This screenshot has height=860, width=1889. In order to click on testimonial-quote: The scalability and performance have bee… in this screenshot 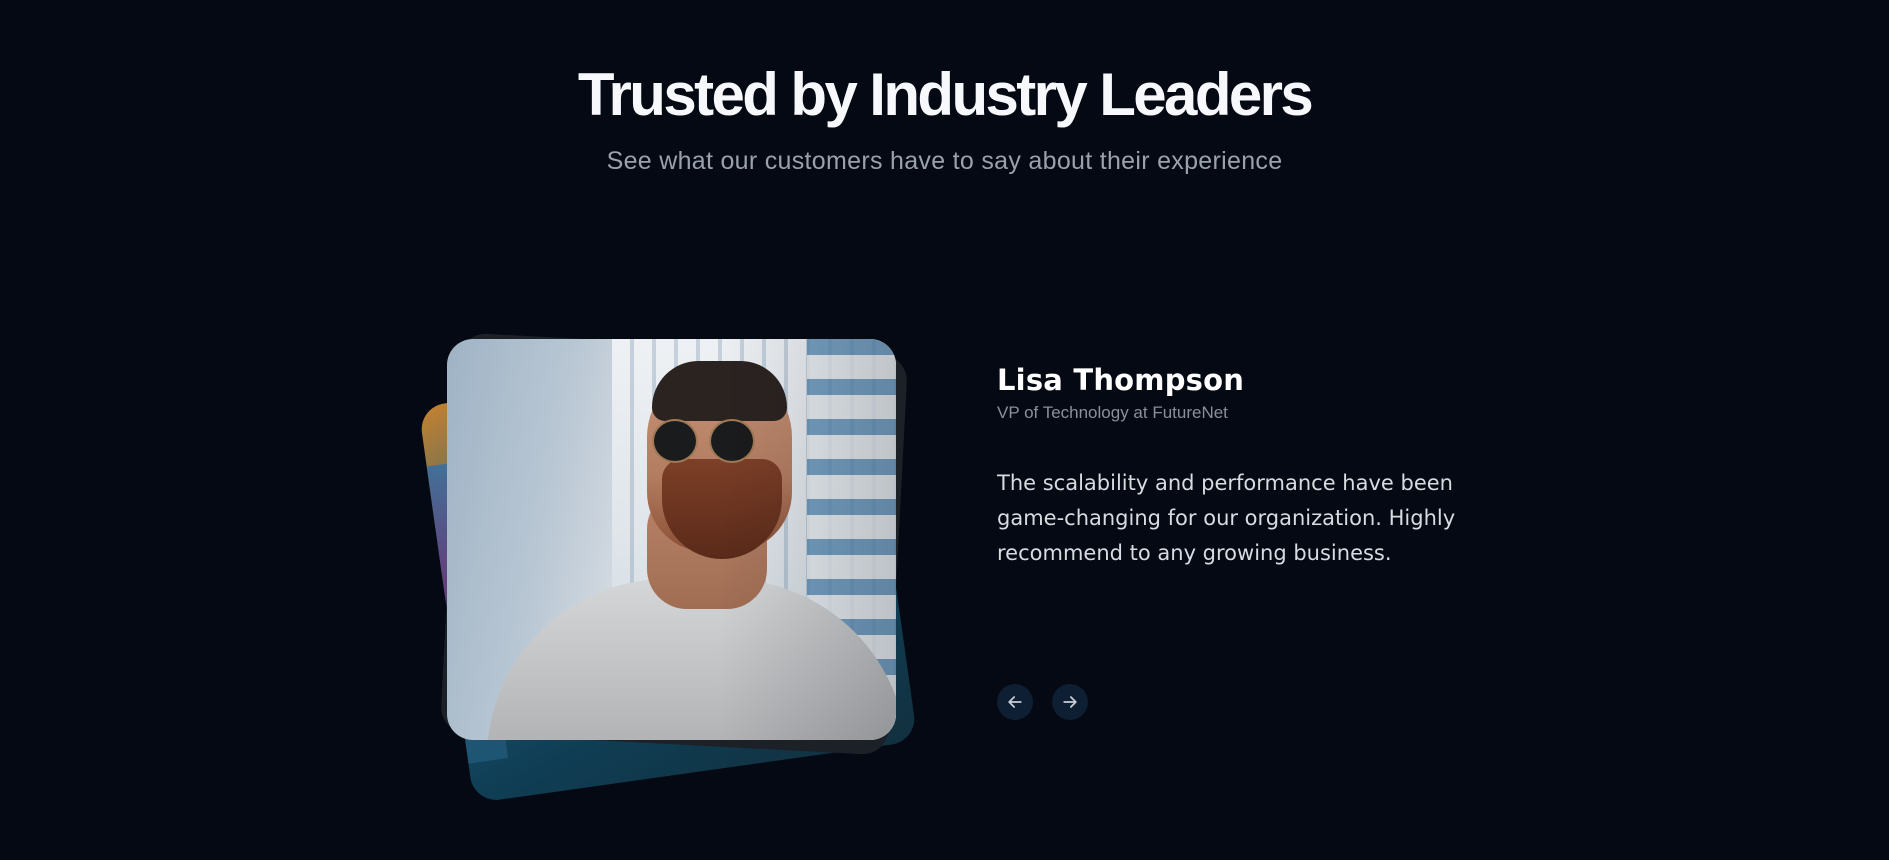, I will do `click(1226, 518)`.